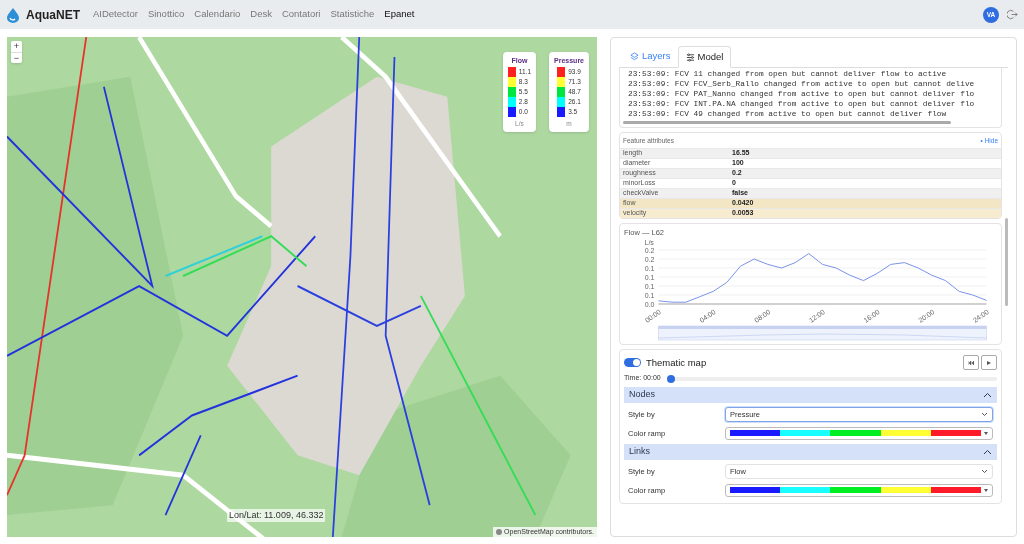 The width and height of the screenshot is (1024, 544). What do you see at coordinates (650, 56) in the screenshot?
I see `panel-tab: Layers` at bounding box center [650, 56].